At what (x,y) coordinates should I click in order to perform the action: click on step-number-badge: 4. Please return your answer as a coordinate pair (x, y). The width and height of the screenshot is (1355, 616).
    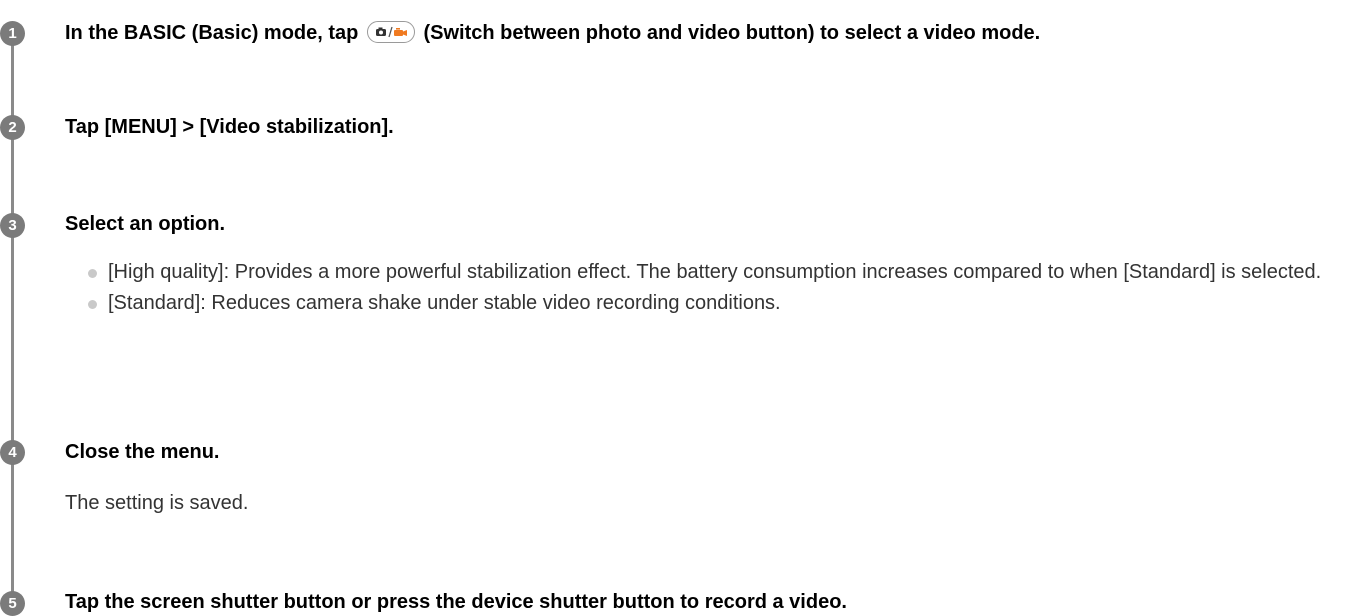
    Looking at the image, I should click on (12, 452).